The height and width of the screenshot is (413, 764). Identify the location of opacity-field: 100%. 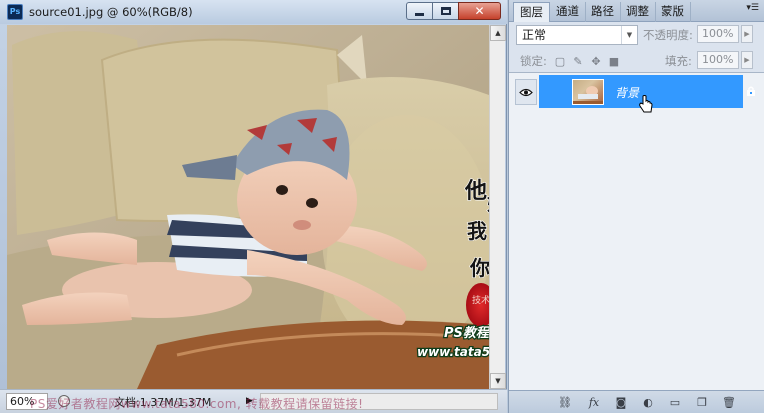
(718, 34).